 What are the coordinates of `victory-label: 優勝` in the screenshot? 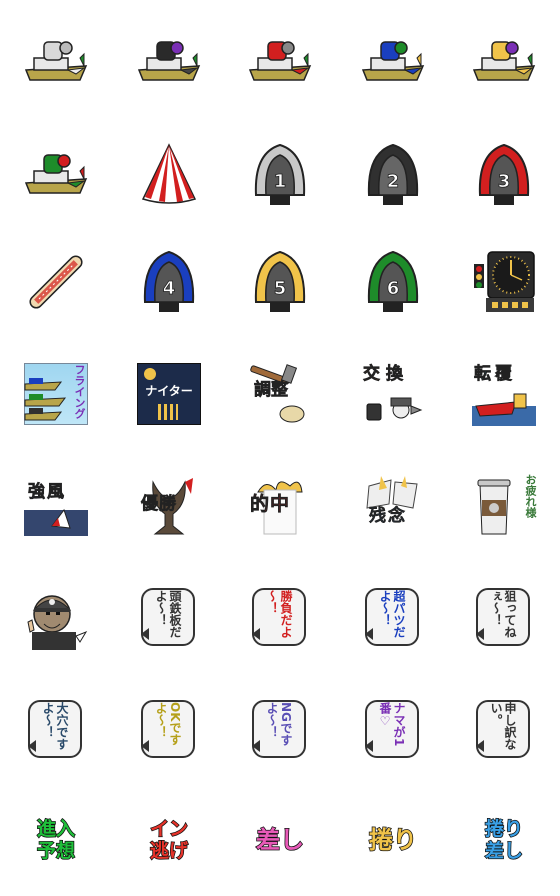 It's located at (159, 504).